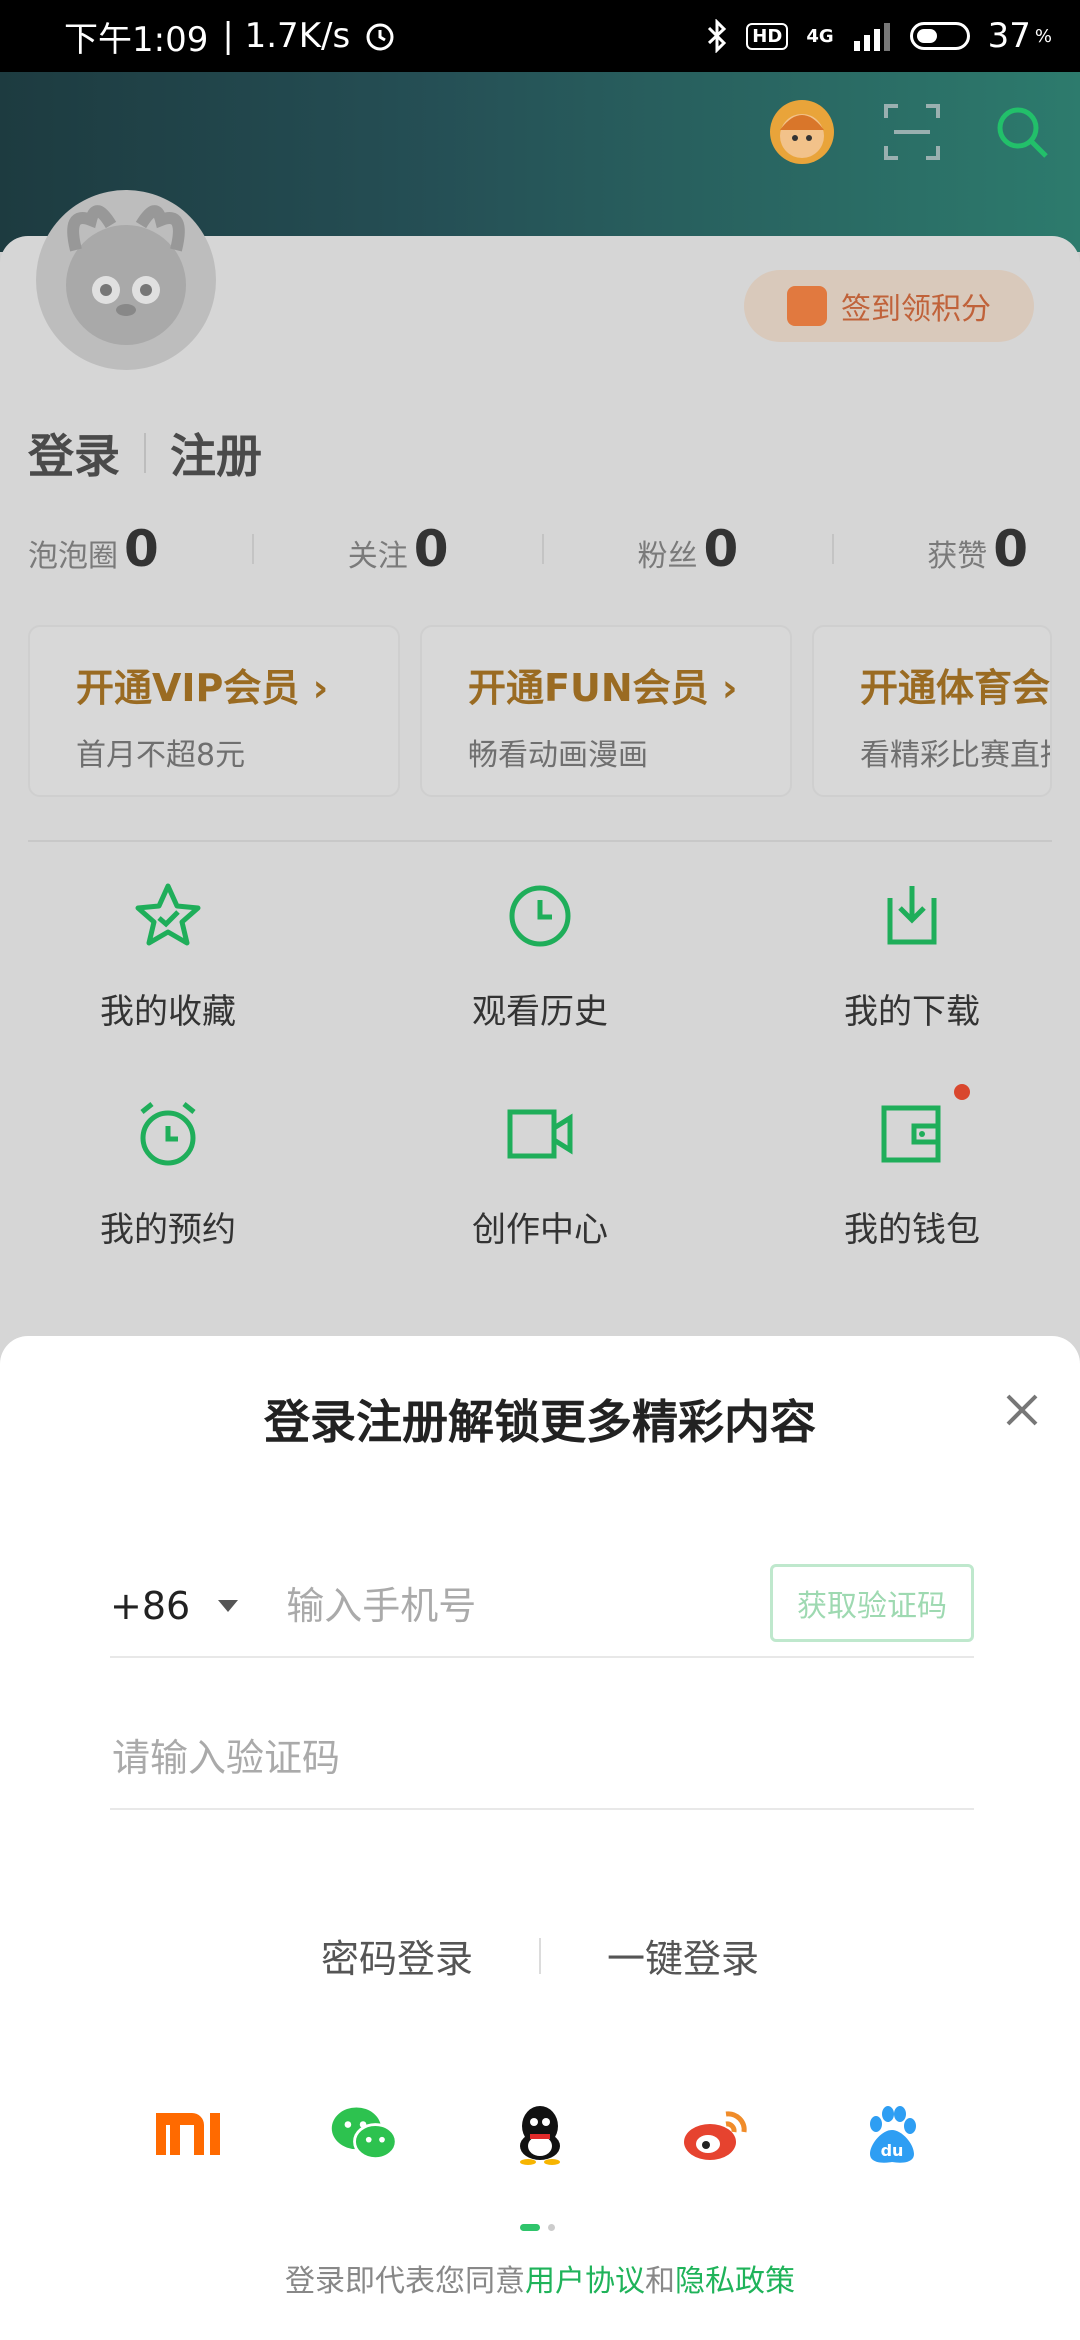 The image size is (1080, 2340). Describe the element at coordinates (530, 2227) in the screenshot. I see `page-dot-active` at that location.